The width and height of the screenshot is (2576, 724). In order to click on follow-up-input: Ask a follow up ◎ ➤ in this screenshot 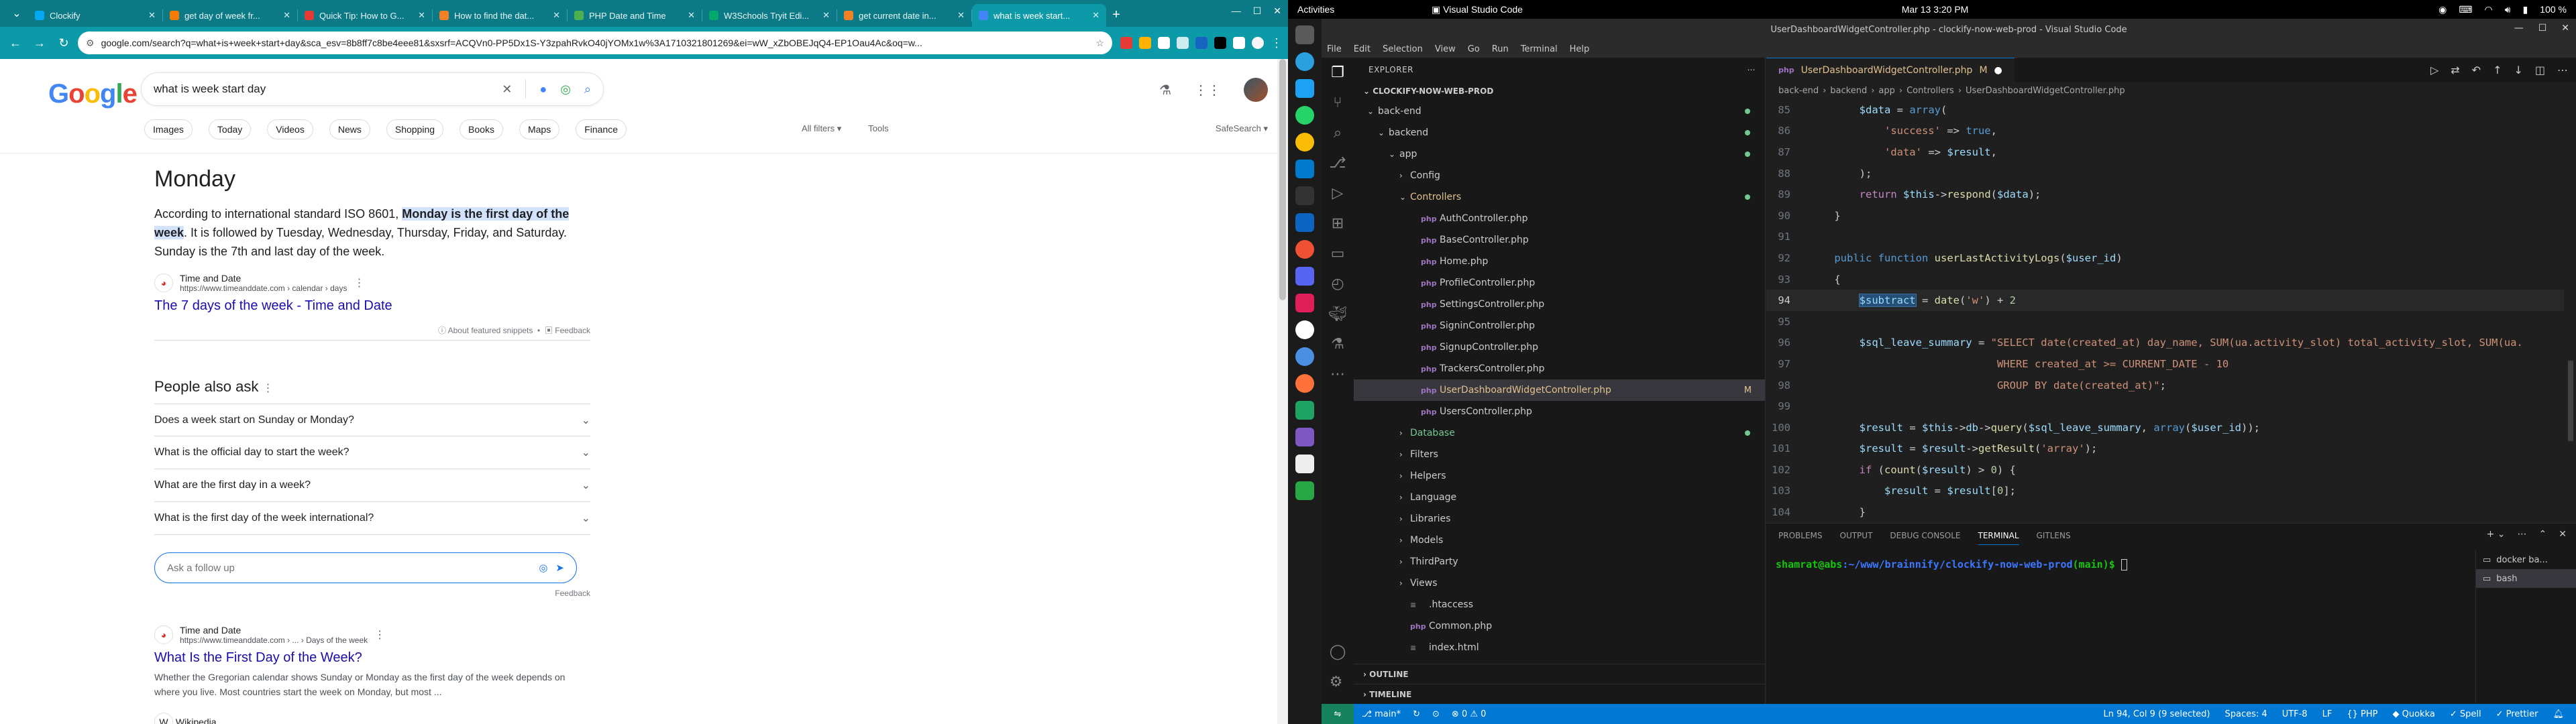, I will do `click(365, 567)`.